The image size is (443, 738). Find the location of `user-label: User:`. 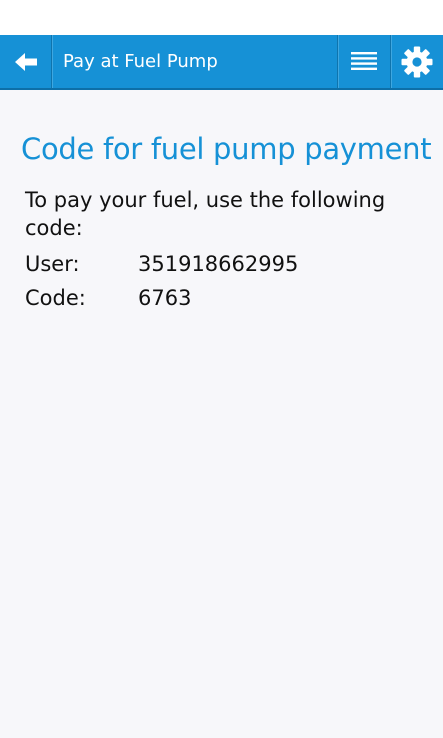

user-label: User: is located at coordinates (52, 264).